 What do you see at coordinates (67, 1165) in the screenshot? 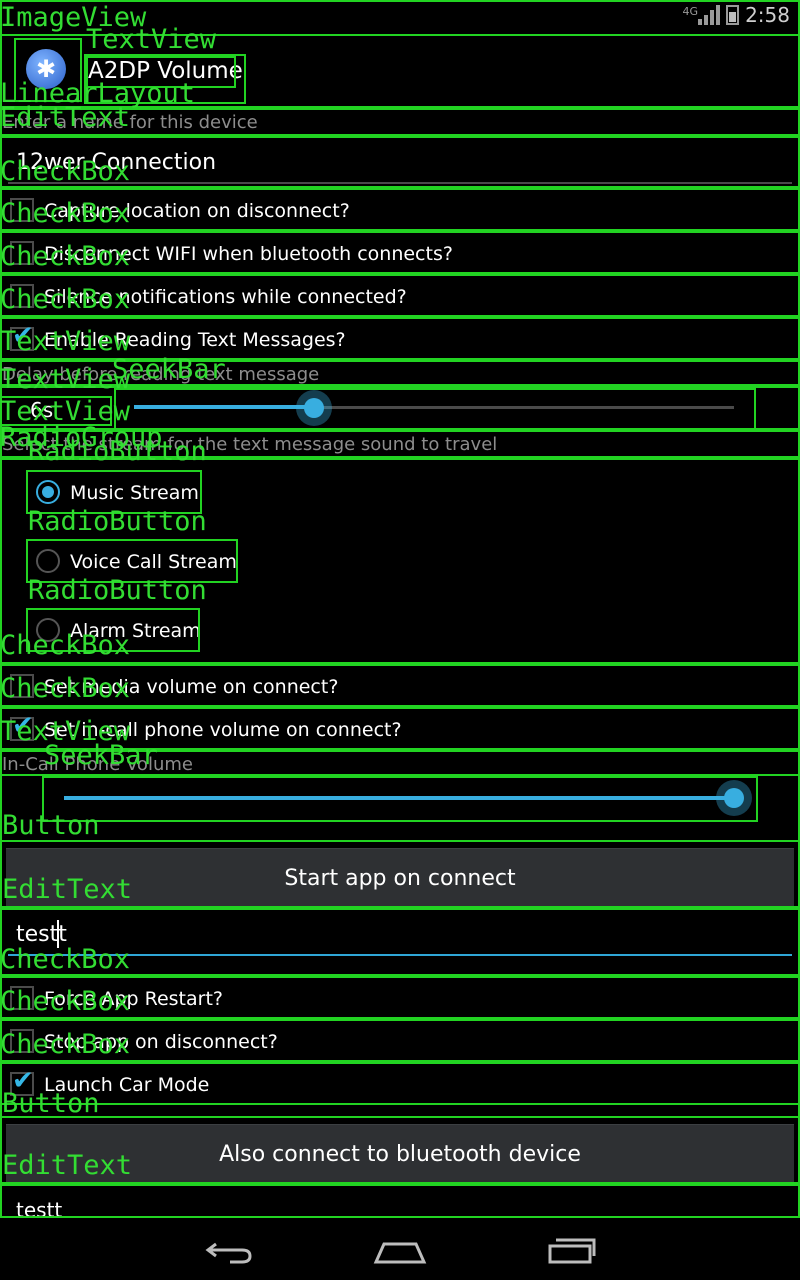
I see `overlay-label-edittext-3: EditText` at bounding box center [67, 1165].